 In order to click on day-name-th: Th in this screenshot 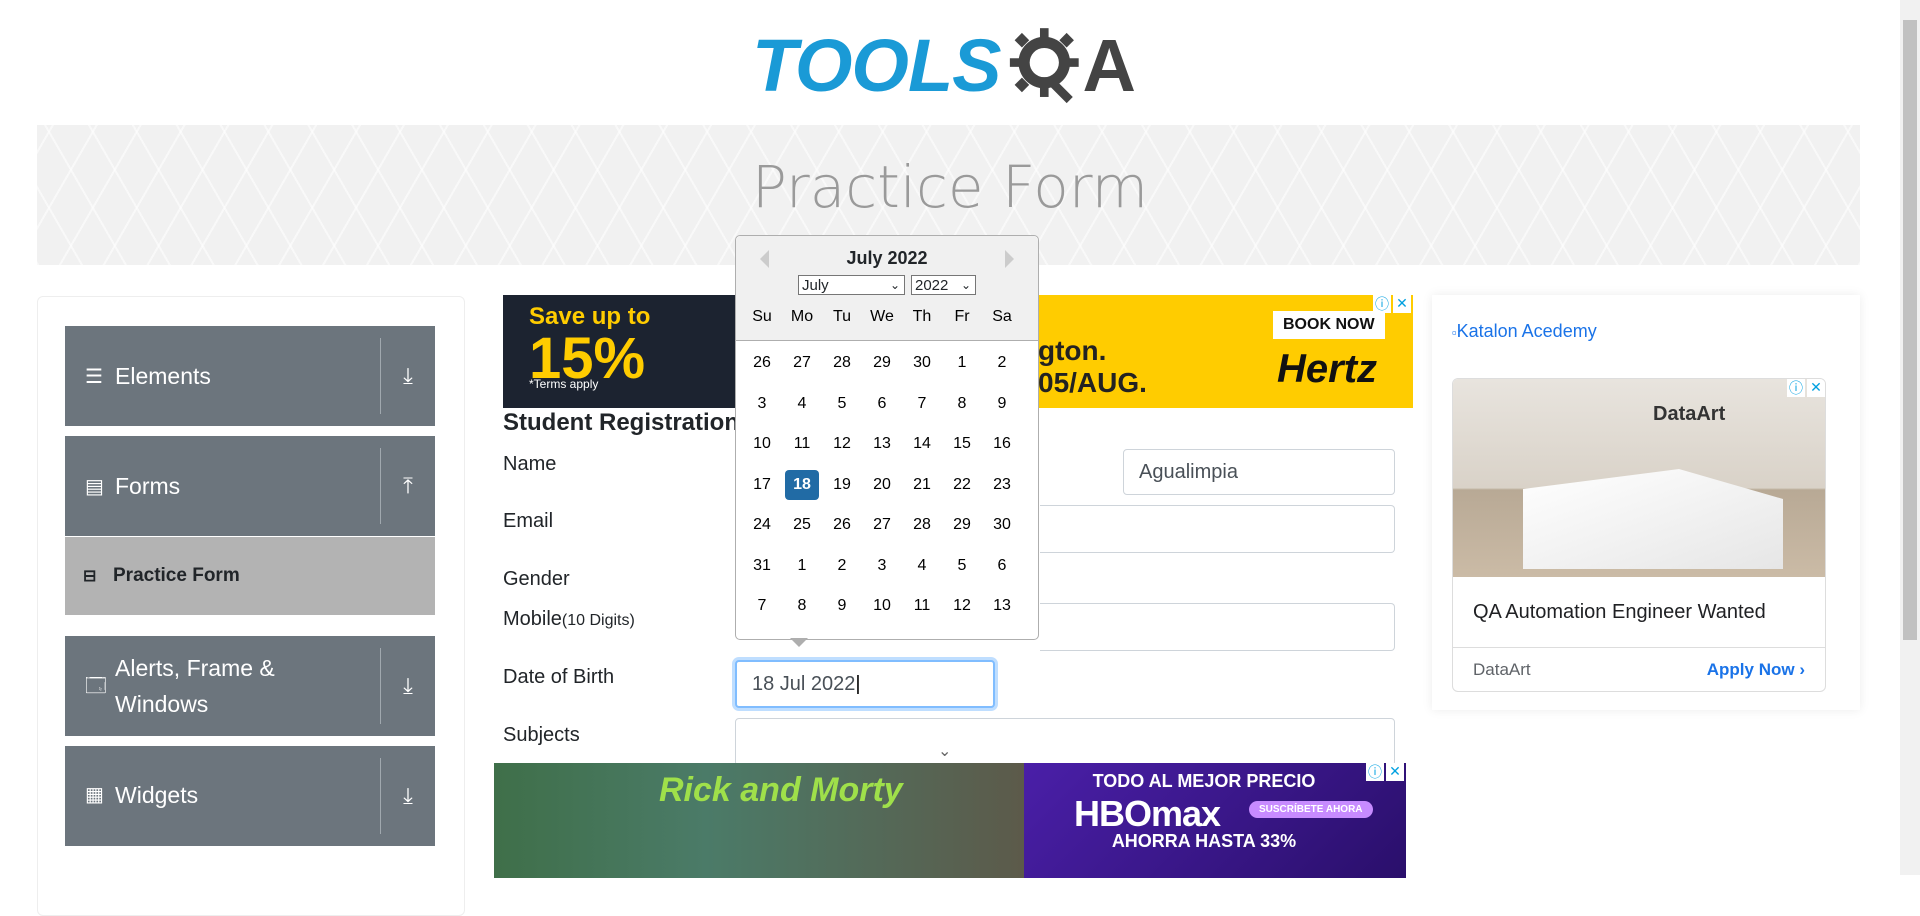, I will do `click(922, 316)`.